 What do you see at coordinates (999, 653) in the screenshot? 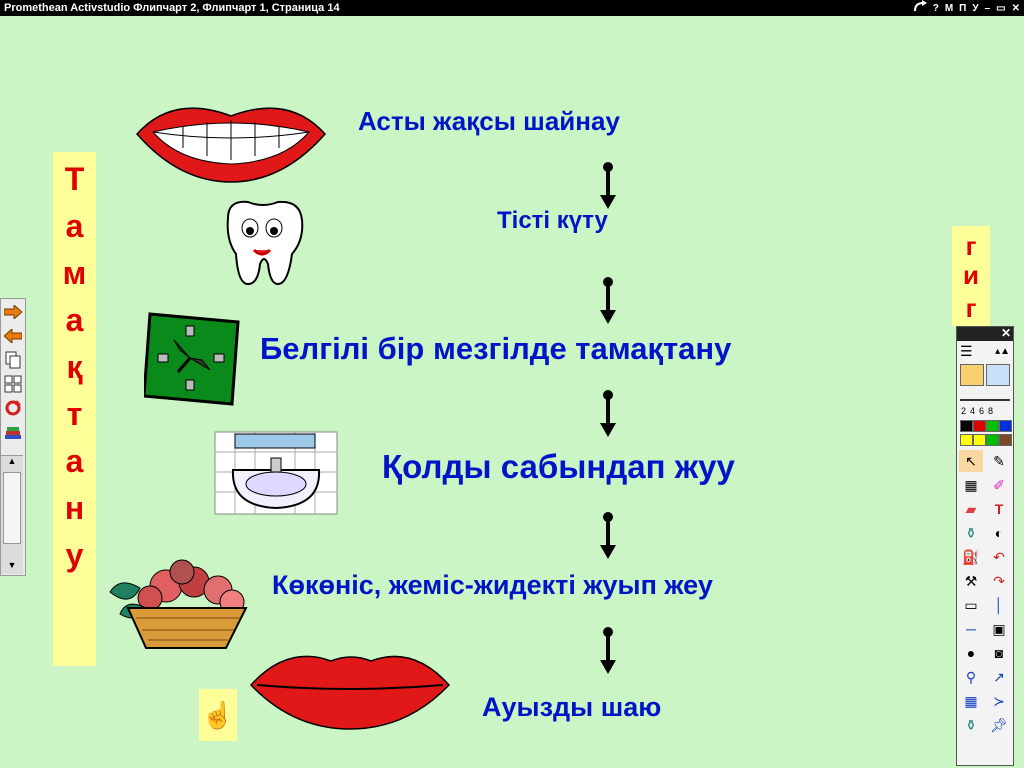
I see `camera-snapshot-icon: ◙` at bounding box center [999, 653].